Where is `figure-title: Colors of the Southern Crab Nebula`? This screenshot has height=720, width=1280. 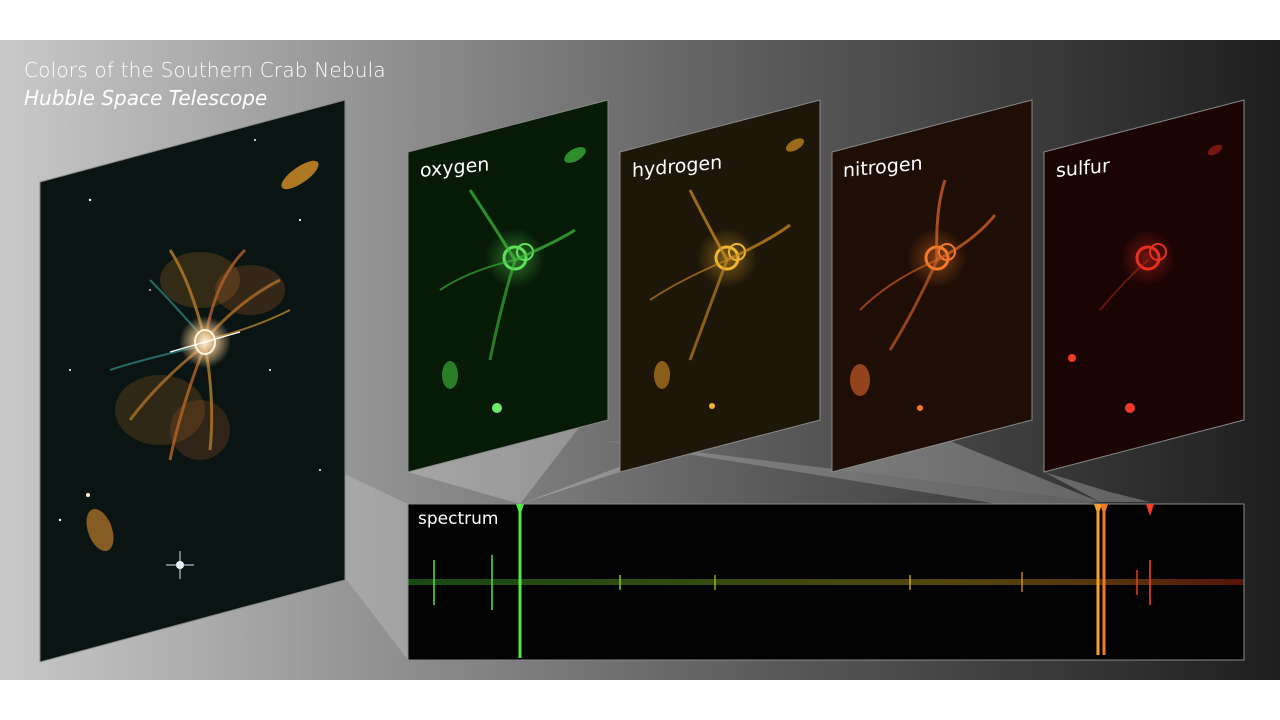 figure-title: Colors of the Southern Crab Nebula is located at coordinates (205, 70).